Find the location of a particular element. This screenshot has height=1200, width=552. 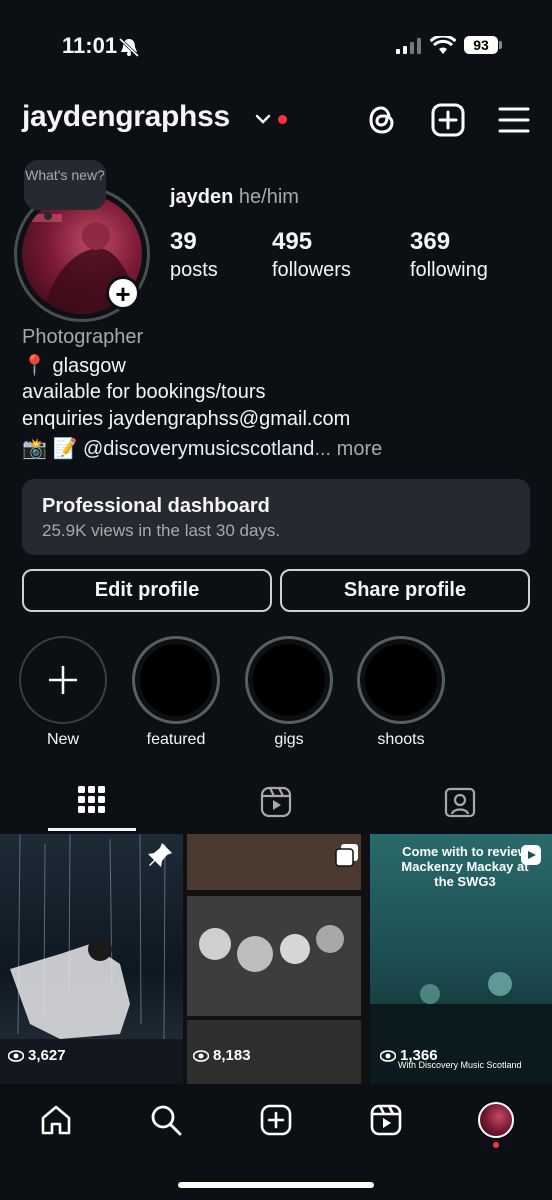

highlight-label-gigs: gigs is located at coordinates (289, 740).